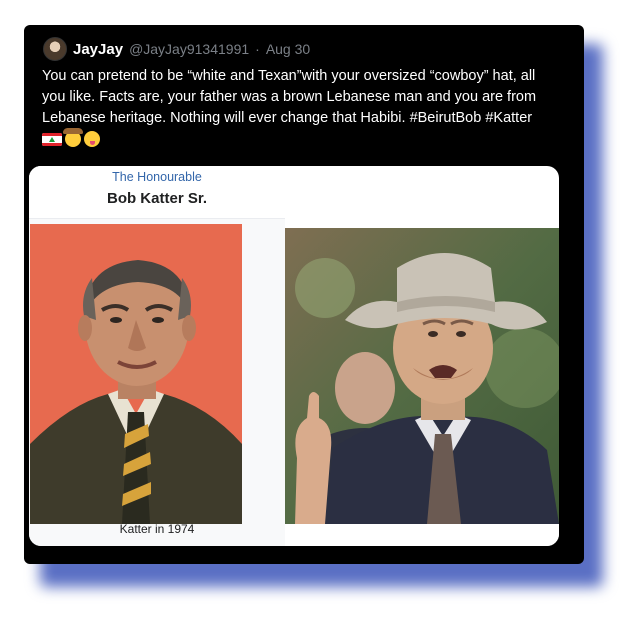 This screenshot has height=621, width=624. I want to click on infobox-name: Bob Katter Sr., so click(157, 198).